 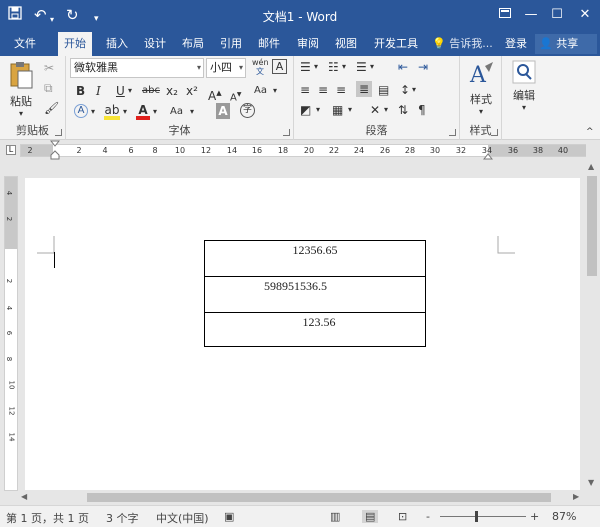 I want to click on scroll-down-icon: ▼, so click(x=591, y=482).